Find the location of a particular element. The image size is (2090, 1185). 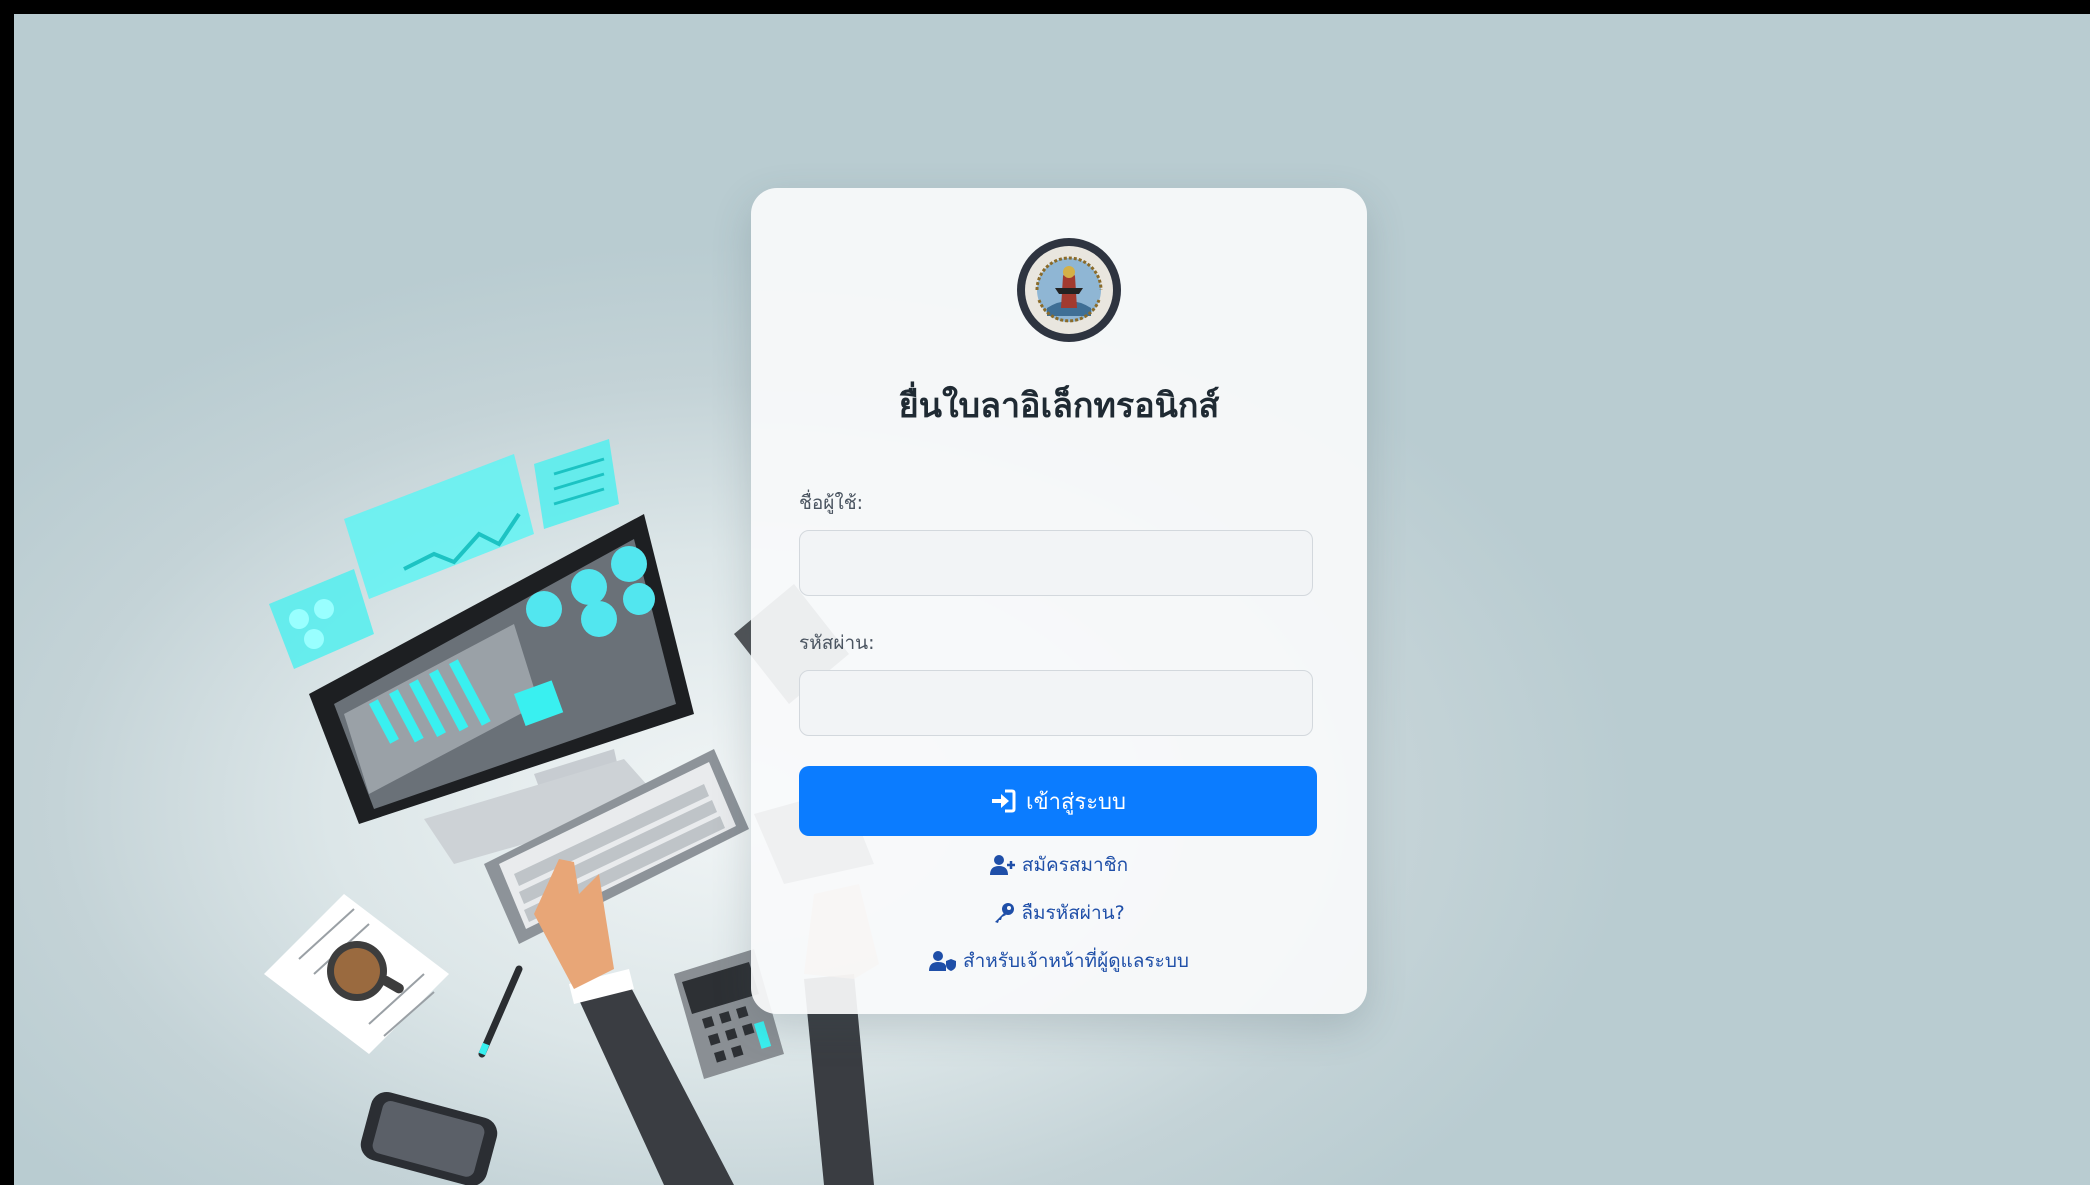

admin-login-label: สำหรับเจ้าหน้าที่ผู้ดูแลระบบ is located at coordinates (1076, 961).